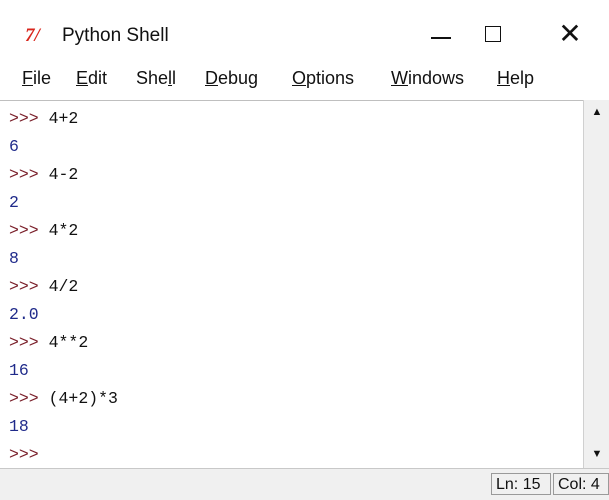 The height and width of the screenshot is (500, 609). I want to click on menu-edit: Edit, so click(91, 78).